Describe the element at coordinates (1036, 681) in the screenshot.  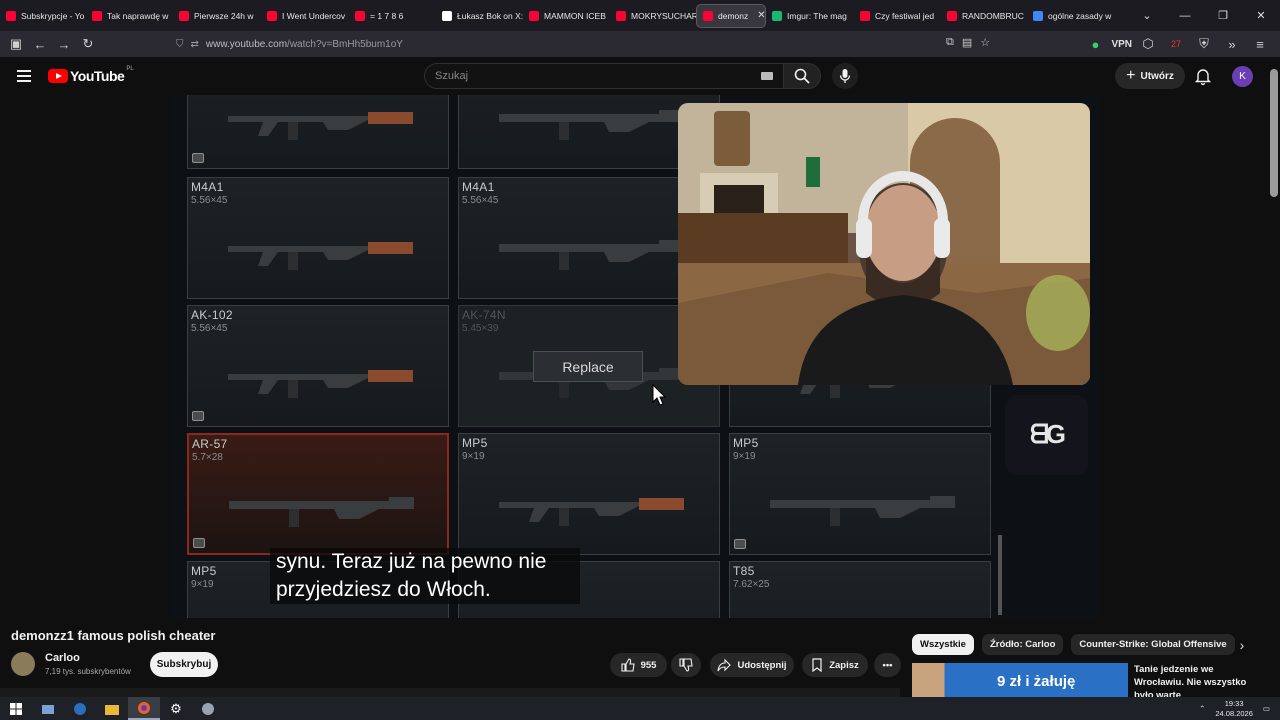
I see `thumbnail-text: 9 zł i żałuję` at that location.